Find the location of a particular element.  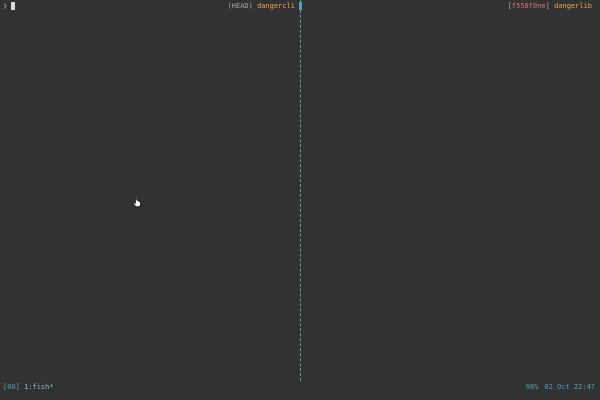

status-left: [00] 1:fish* is located at coordinates (28, 387).